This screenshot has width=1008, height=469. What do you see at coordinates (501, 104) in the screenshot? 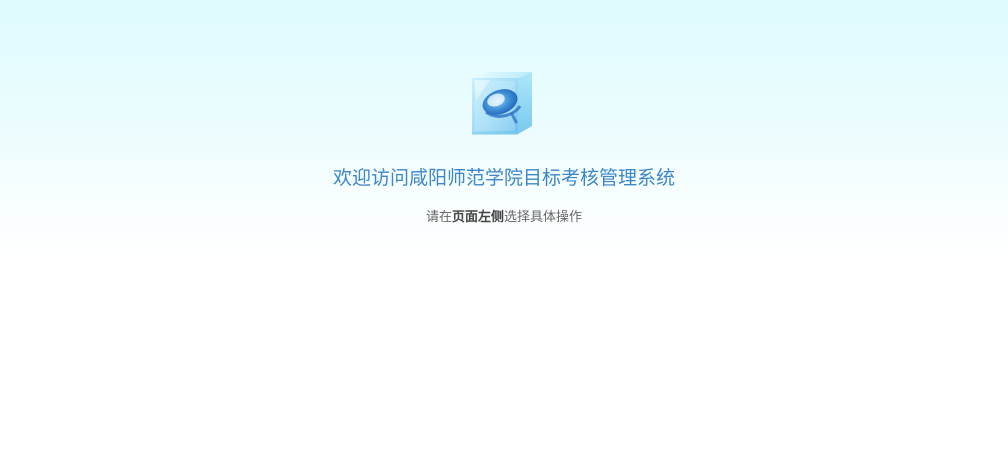
I see `crystal-cube-logo-icon` at bounding box center [501, 104].